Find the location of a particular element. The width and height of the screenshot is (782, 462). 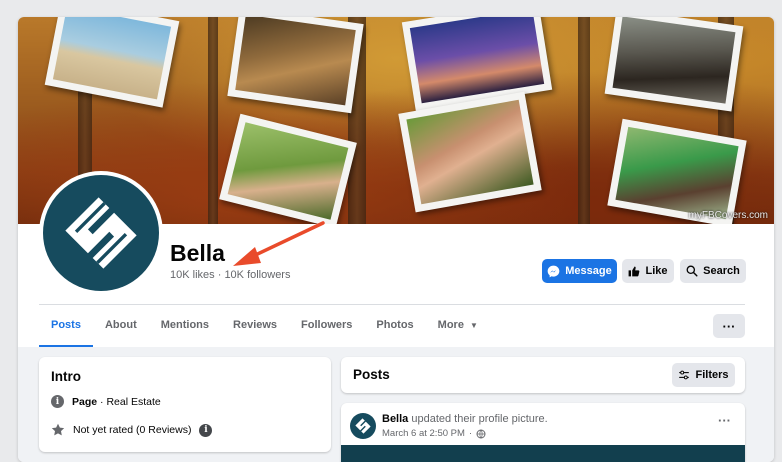

intro-category-row: i Page · Real Estate is located at coordinates (106, 401).